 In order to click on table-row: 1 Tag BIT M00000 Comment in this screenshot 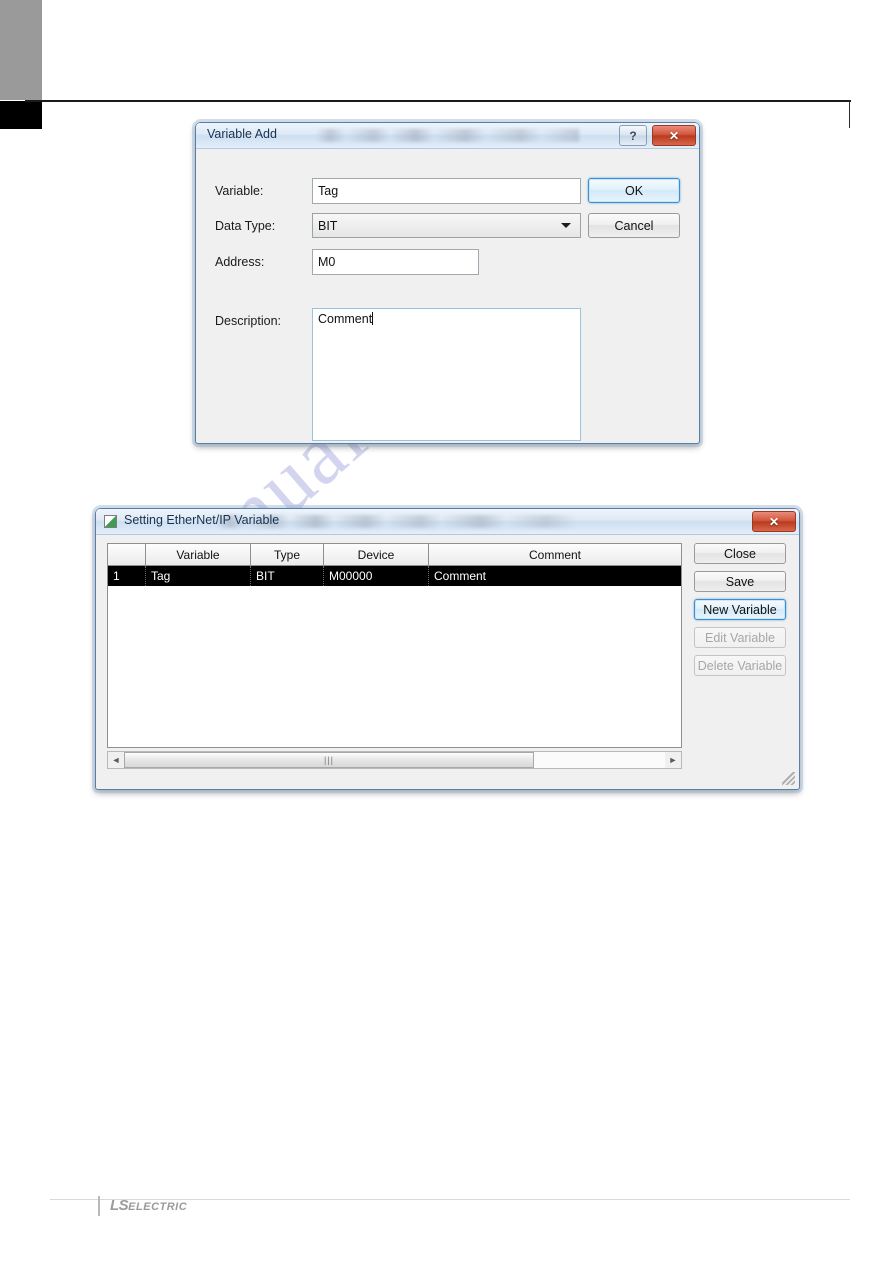, I will do `click(394, 576)`.